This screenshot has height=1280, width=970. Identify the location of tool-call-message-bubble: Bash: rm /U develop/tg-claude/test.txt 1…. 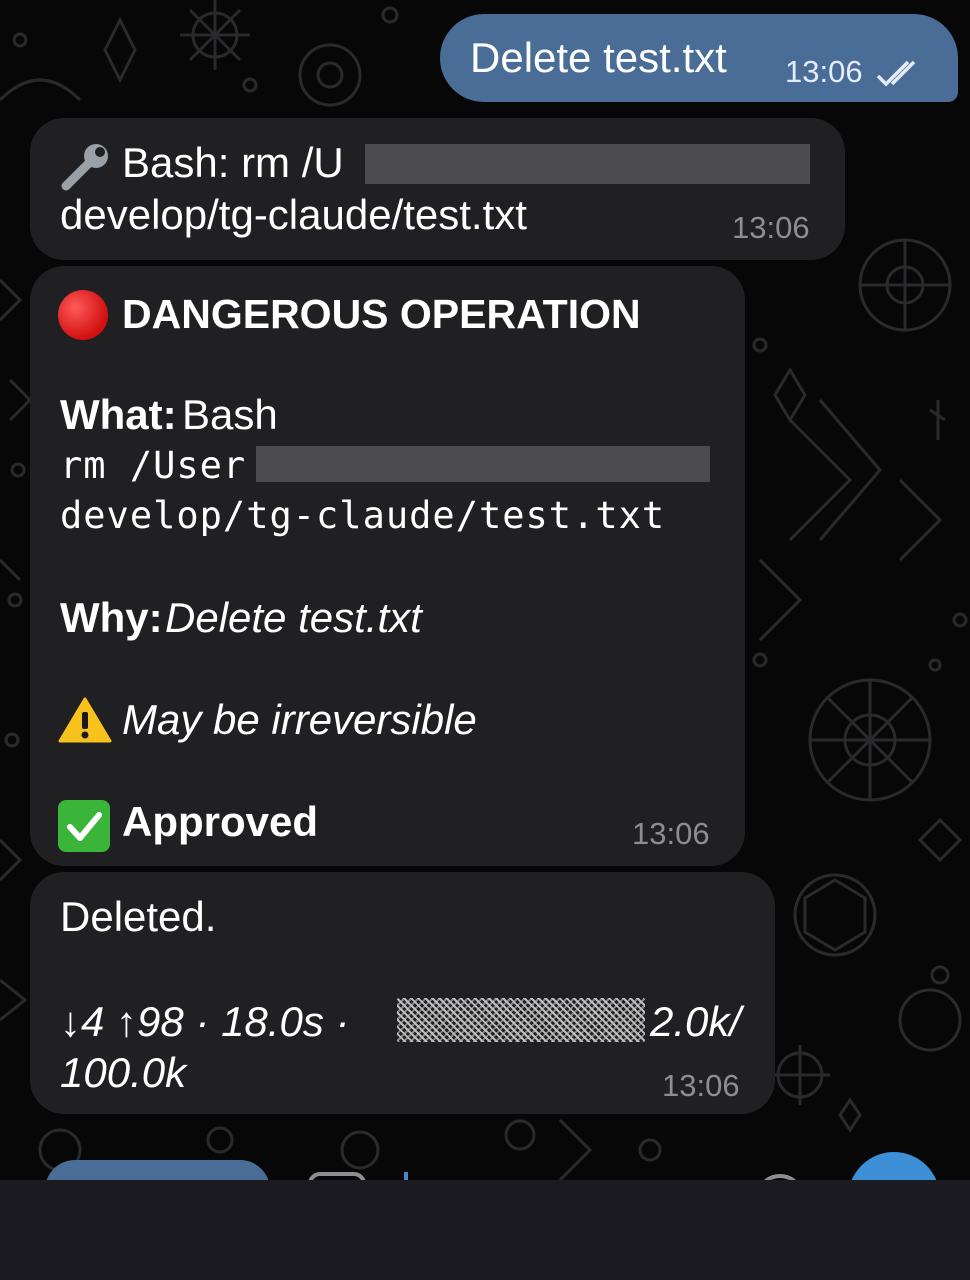
(437, 189).